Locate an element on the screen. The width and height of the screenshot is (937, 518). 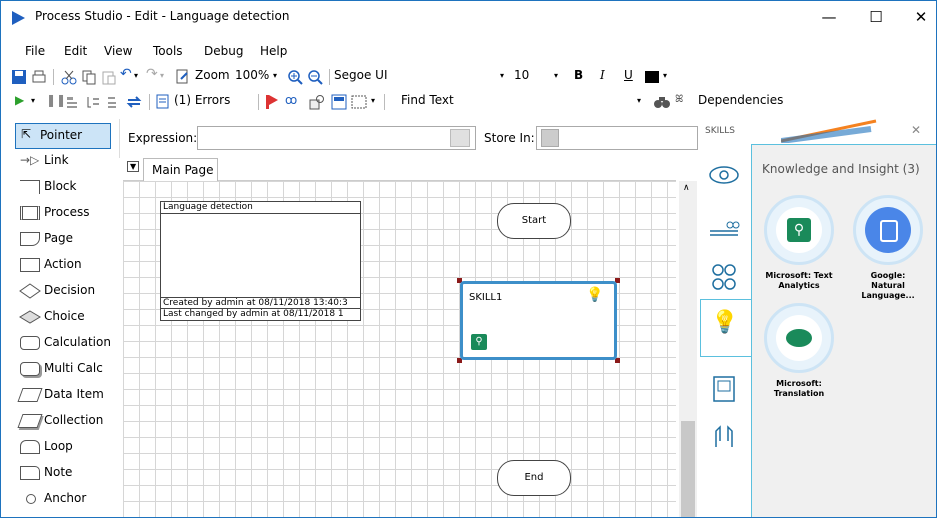
zoom-in-icon is located at coordinates (295, 77).